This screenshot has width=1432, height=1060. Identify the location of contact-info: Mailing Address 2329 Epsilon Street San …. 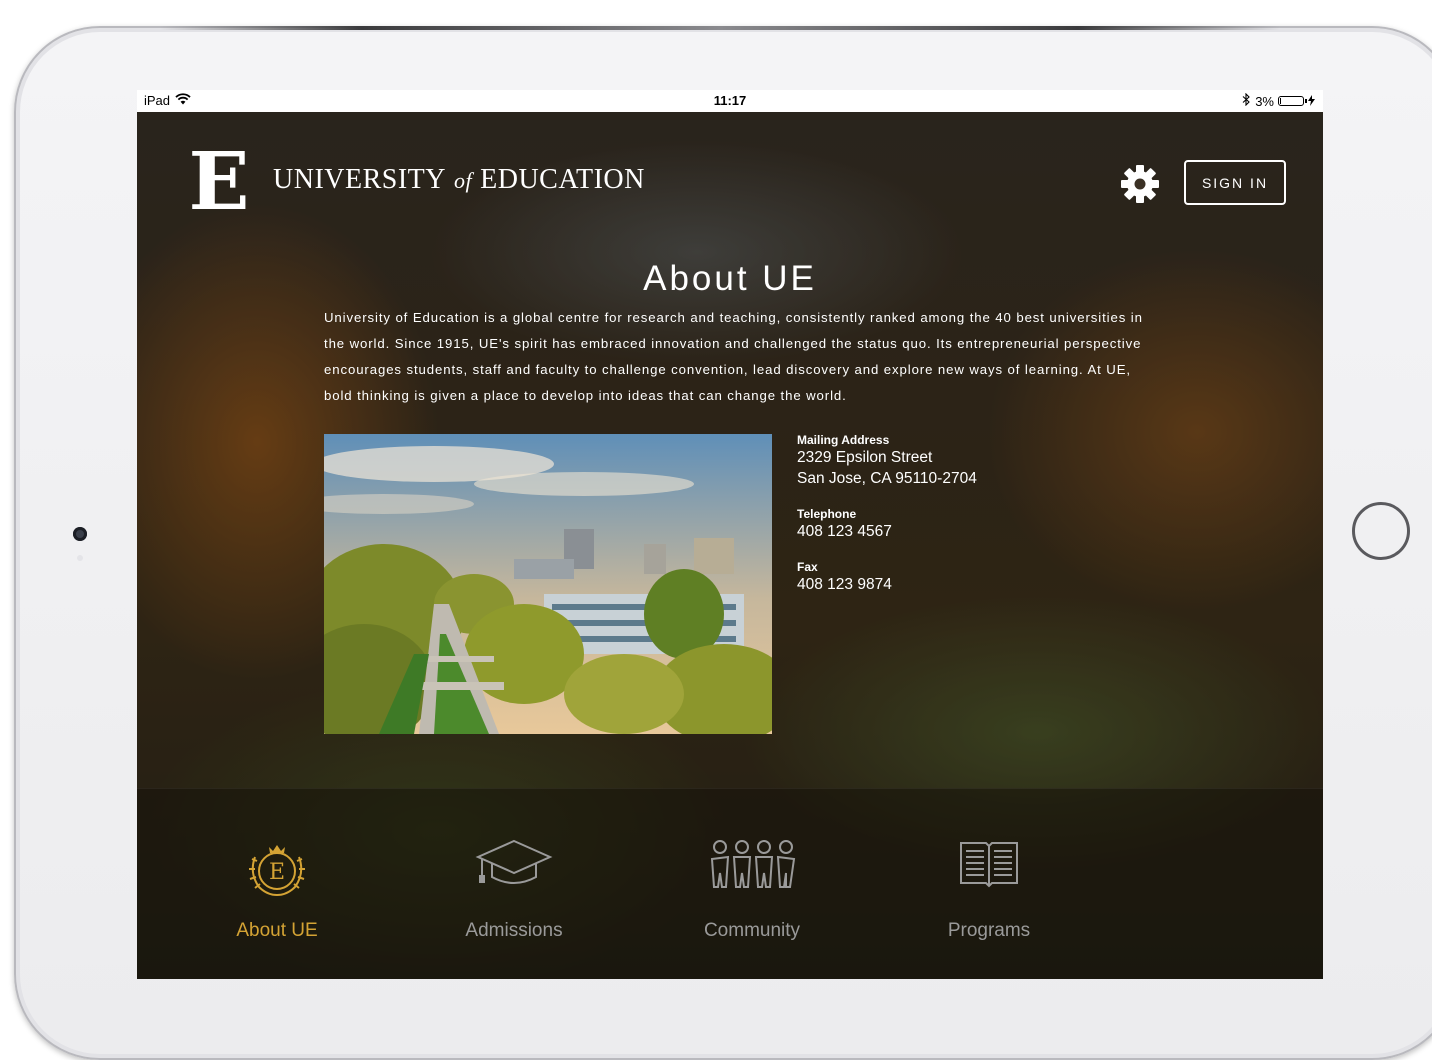
(887, 523).